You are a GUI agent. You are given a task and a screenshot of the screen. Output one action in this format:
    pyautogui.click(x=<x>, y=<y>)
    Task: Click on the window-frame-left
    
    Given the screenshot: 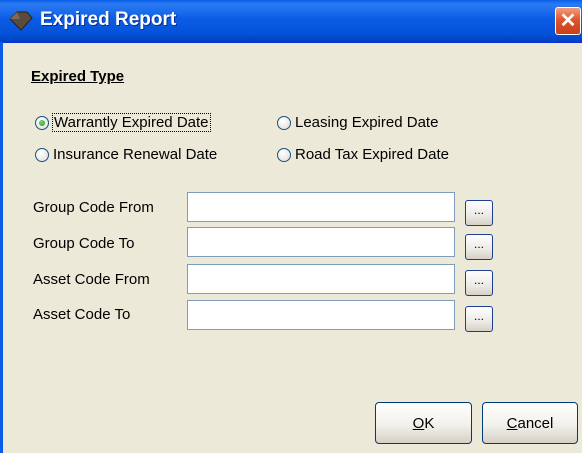 What is the action you would take?
    pyautogui.click(x=1, y=247)
    